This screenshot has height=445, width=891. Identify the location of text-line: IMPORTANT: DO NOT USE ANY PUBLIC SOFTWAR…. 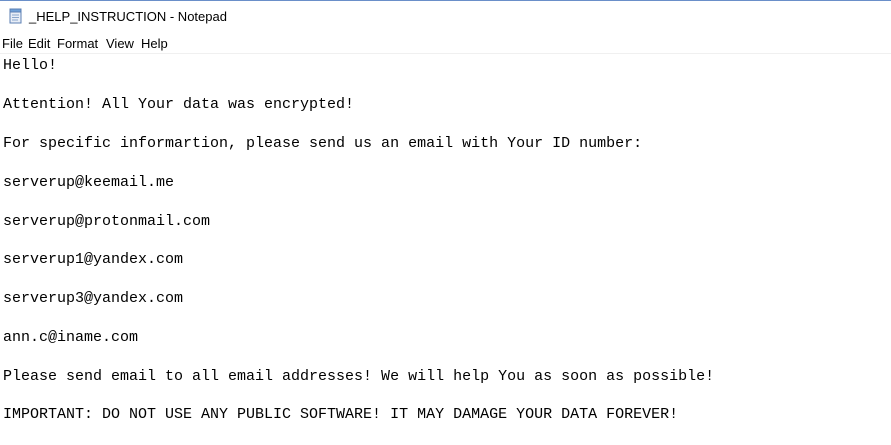
(341, 414).